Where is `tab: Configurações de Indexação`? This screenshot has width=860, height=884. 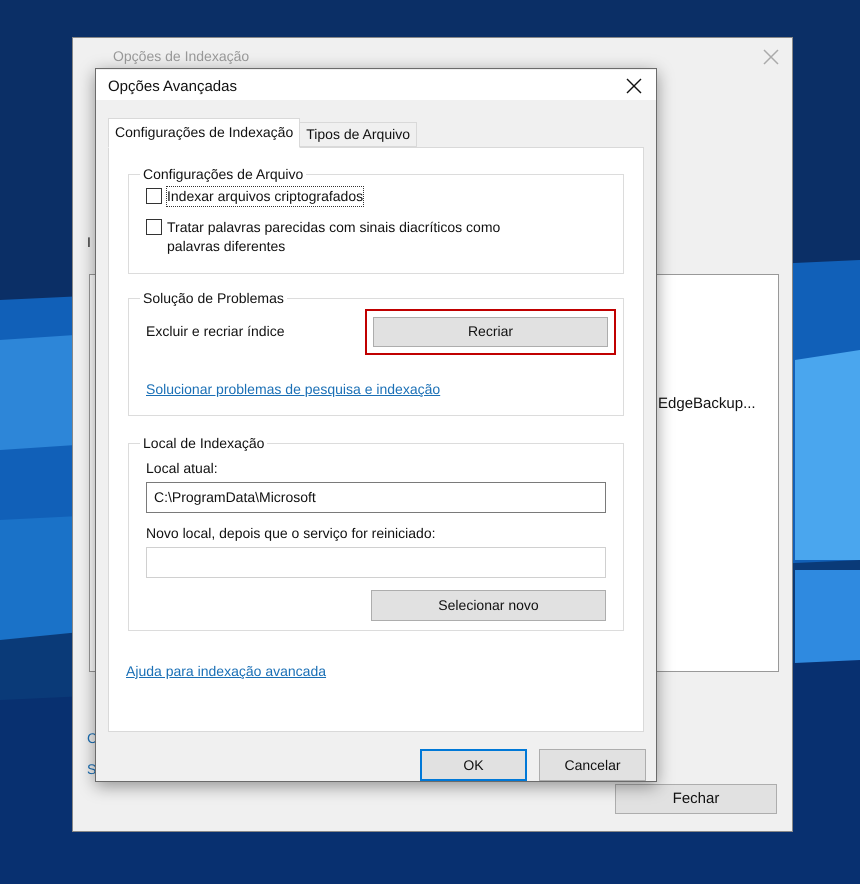
tab: Configurações de Indexação is located at coordinates (204, 133).